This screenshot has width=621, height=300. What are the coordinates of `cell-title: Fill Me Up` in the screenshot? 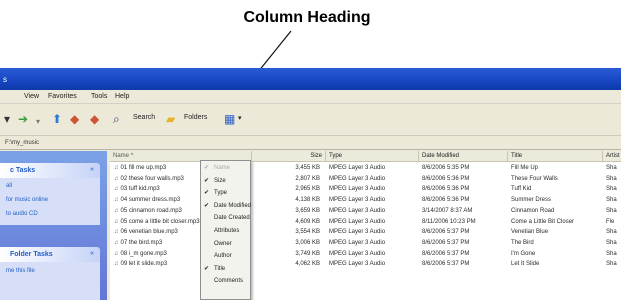 It's located at (525, 168).